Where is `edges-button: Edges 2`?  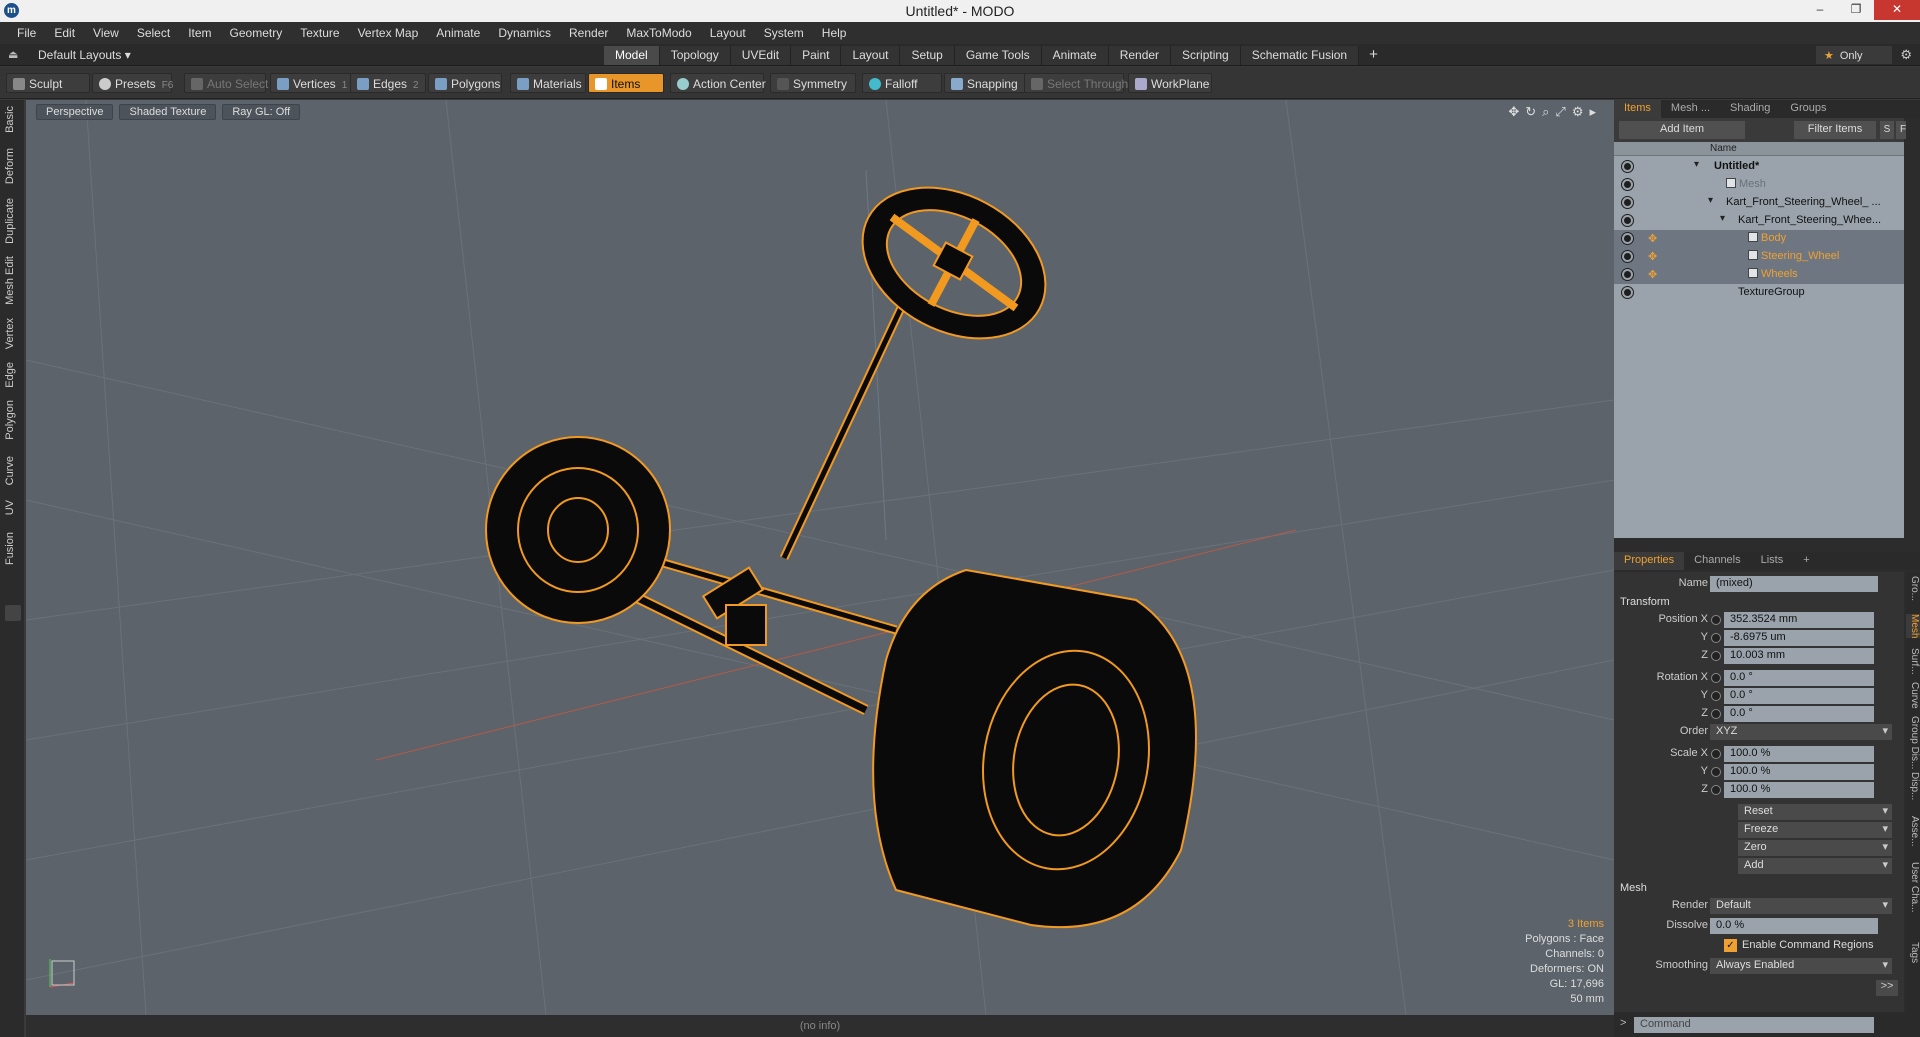 edges-button: Edges 2 is located at coordinates (388, 83).